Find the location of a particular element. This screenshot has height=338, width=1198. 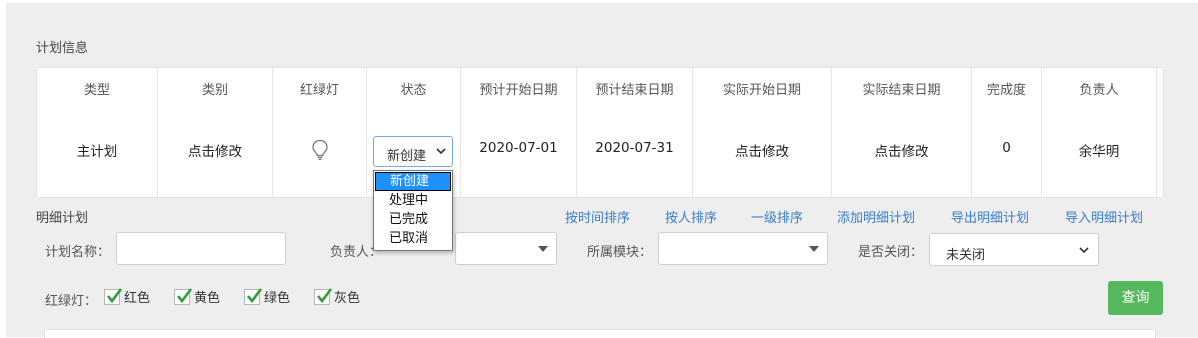

value-owner: 余华明 is located at coordinates (1099, 152).